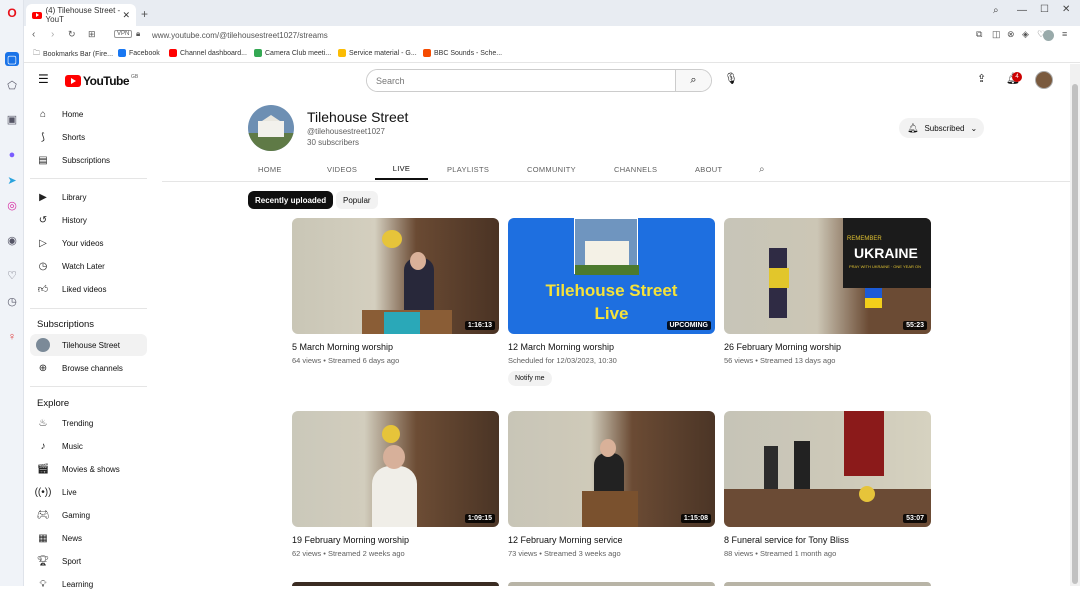 The height and width of the screenshot is (595, 1080). What do you see at coordinates (996, 34) in the screenshot?
I see `camera-icon: ◫` at bounding box center [996, 34].